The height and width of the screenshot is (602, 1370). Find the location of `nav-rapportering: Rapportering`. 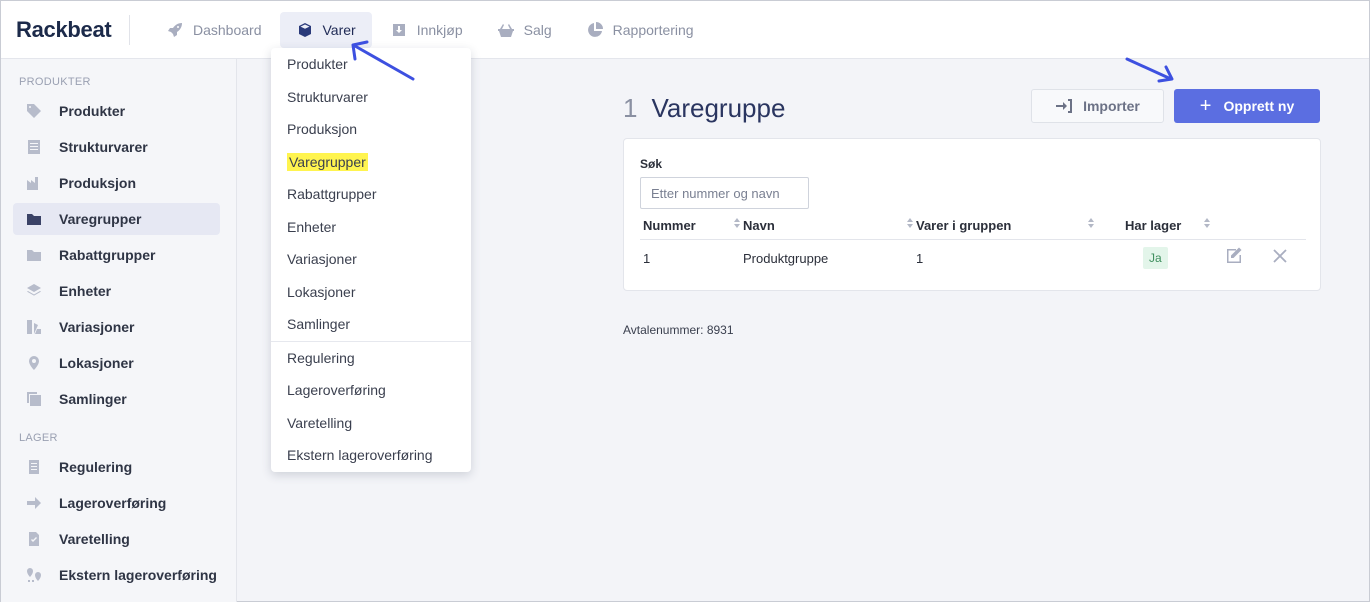

nav-rapportering: Rapportering is located at coordinates (640, 30).